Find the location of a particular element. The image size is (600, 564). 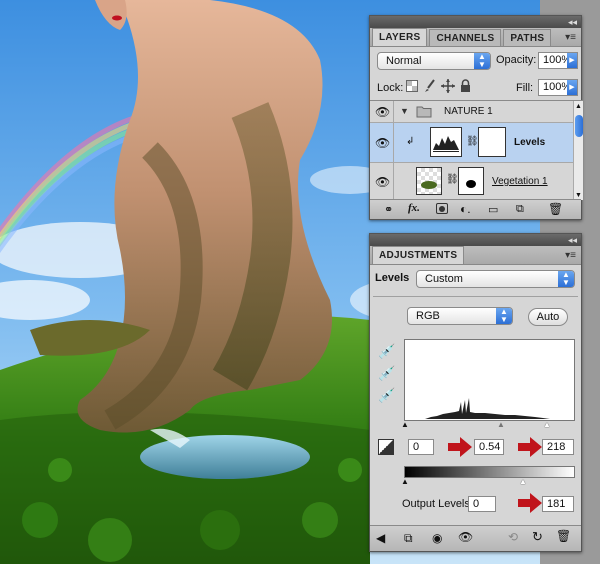

layers-scrollbar: ▲ ▼ is located at coordinates (578, 150).